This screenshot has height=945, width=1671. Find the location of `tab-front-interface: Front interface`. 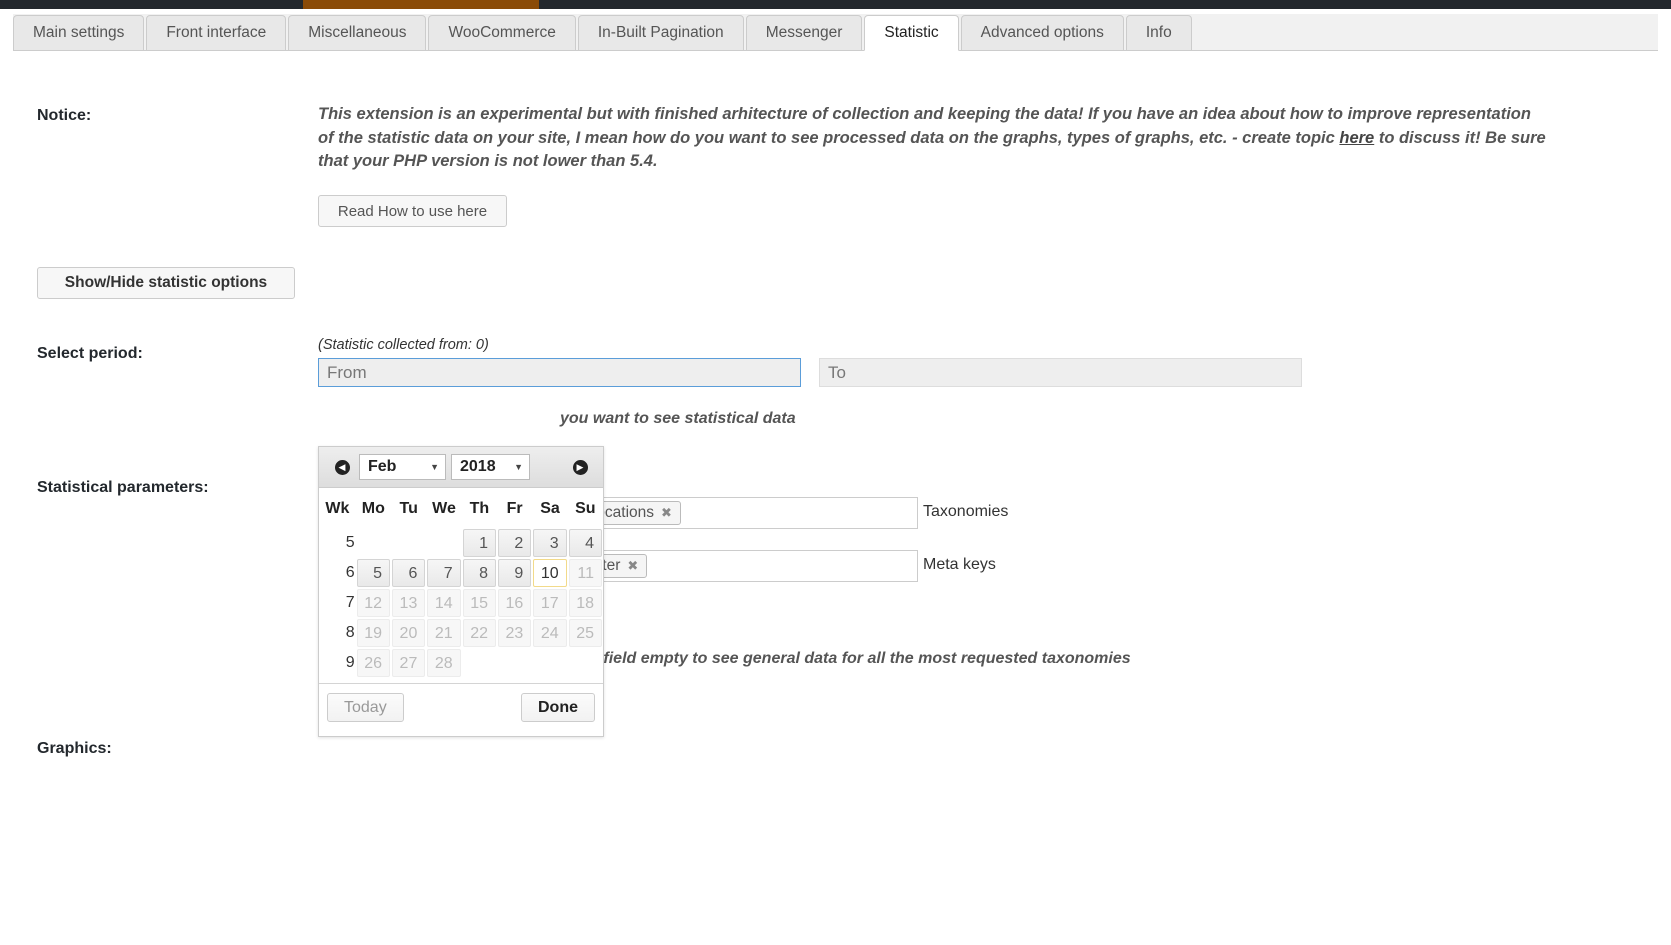

tab-front-interface: Front interface is located at coordinates (216, 33).